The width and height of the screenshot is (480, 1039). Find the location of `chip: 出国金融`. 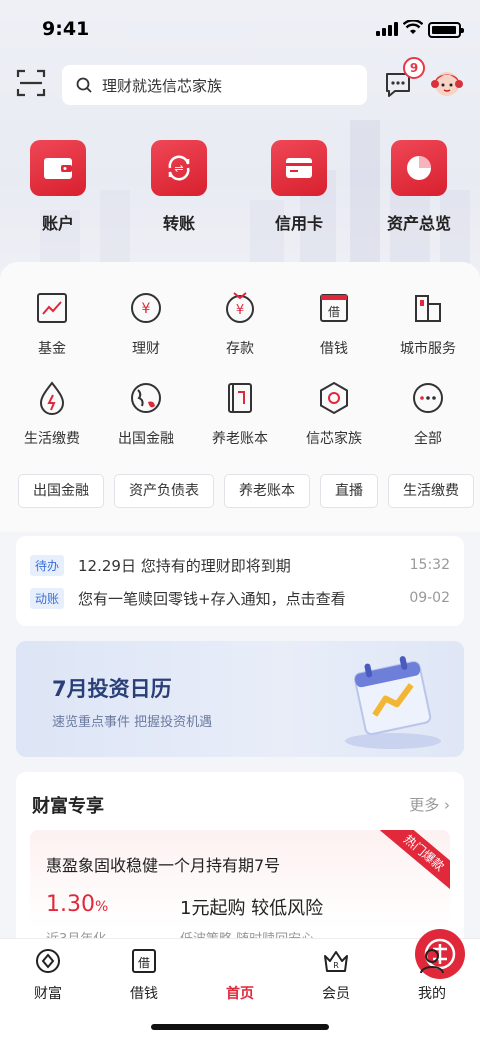

chip: 出国金融 is located at coordinates (61, 491).